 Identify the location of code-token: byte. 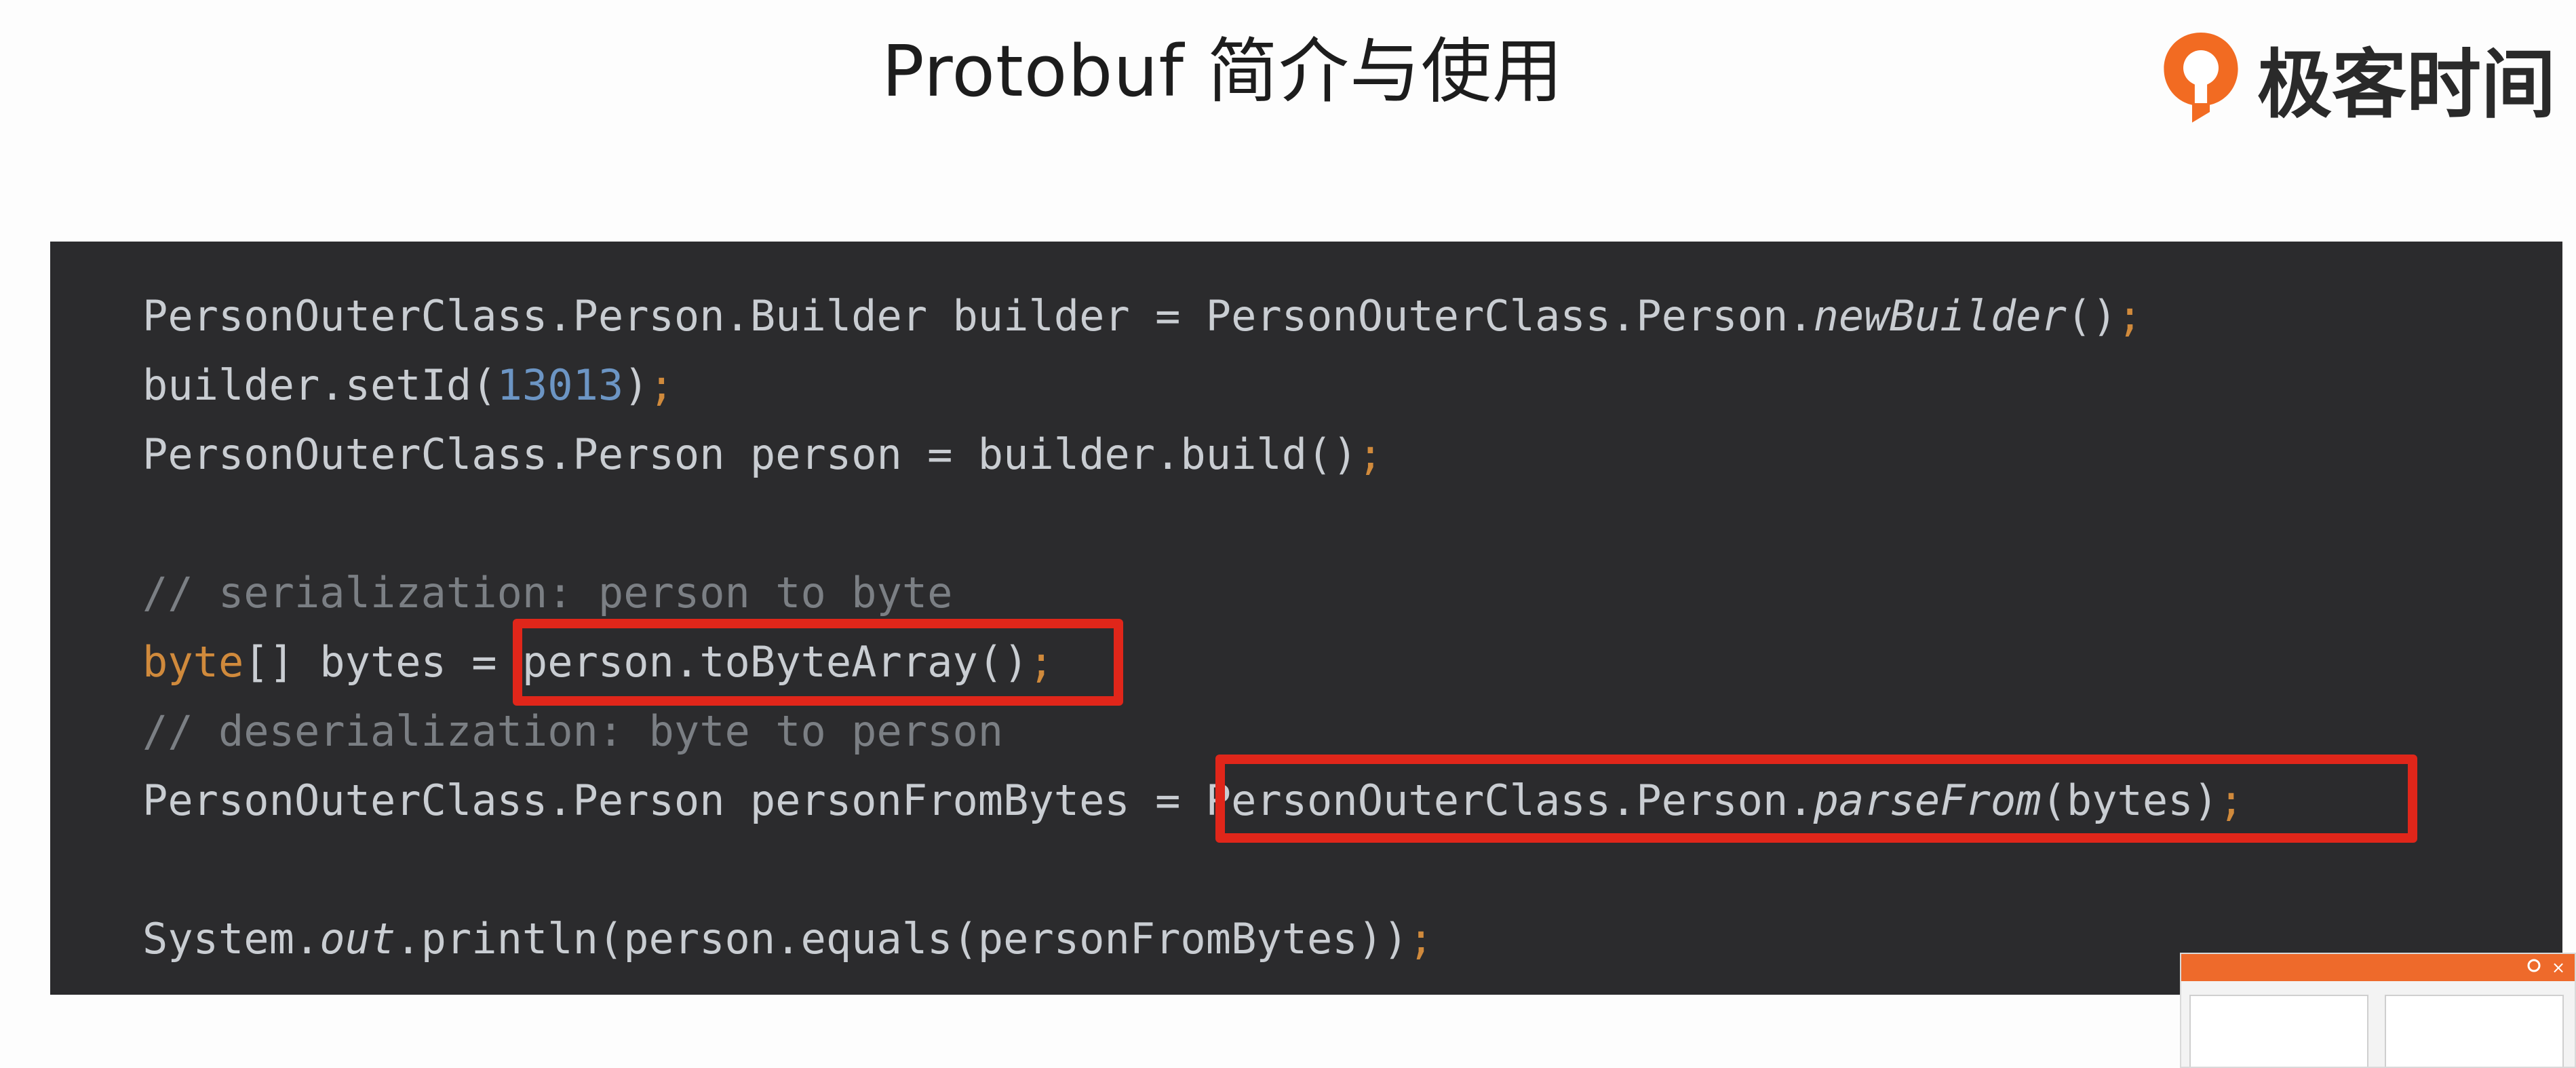
(193, 662).